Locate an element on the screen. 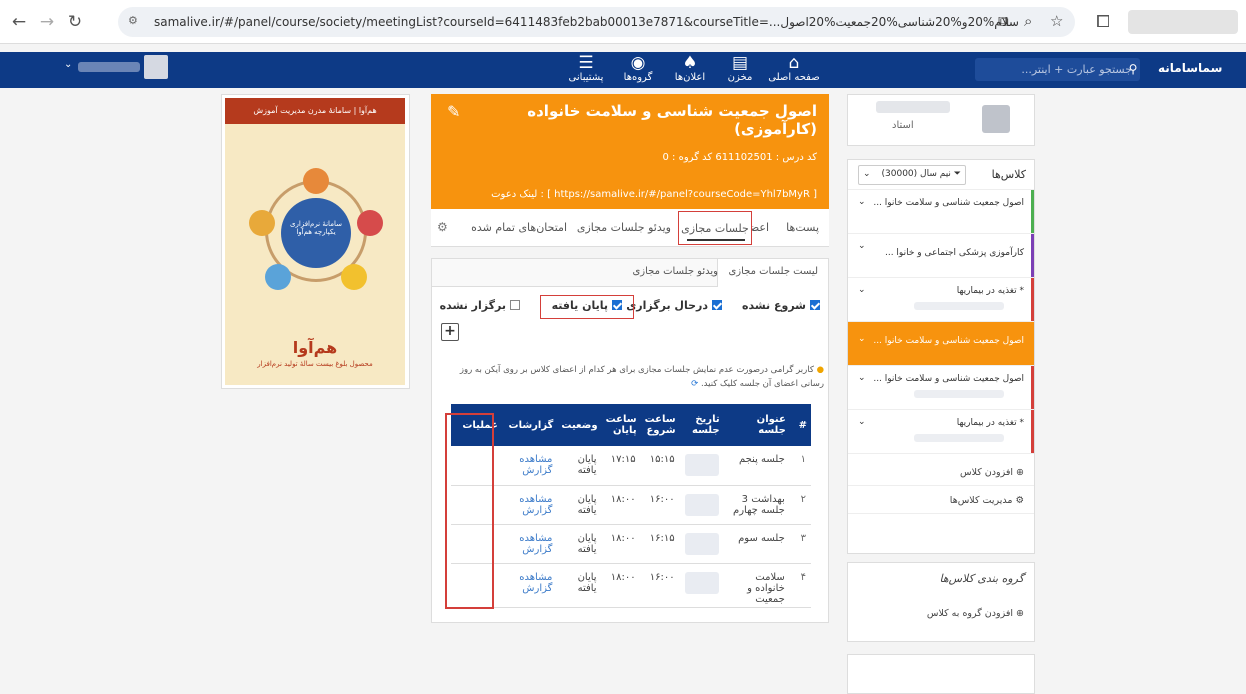 This screenshot has height=694, width=1246. filter-in-progress: درحال برگزاری is located at coordinates (674, 305).